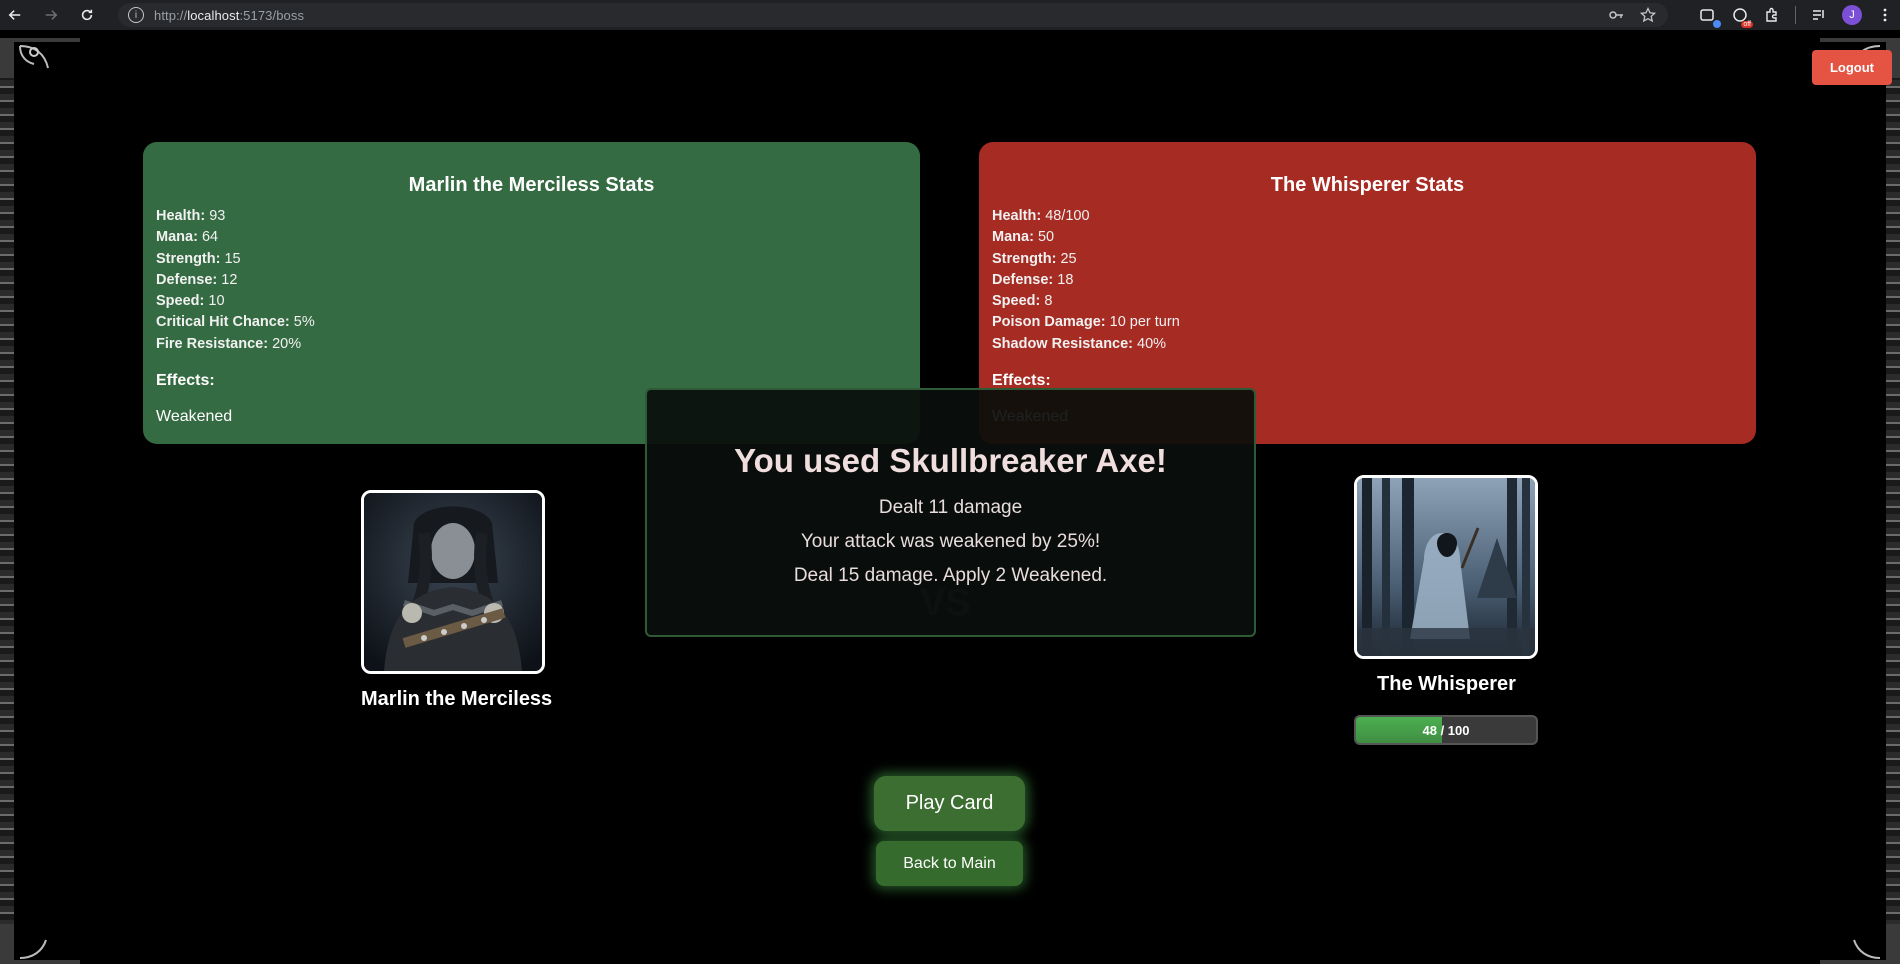 Image resolution: width=1900 pixels, height=964 pixels. What do you see at coordinates (15, 15) in the screenshot?
I see `back-arrow-icon` at bounding box center [15, 15].